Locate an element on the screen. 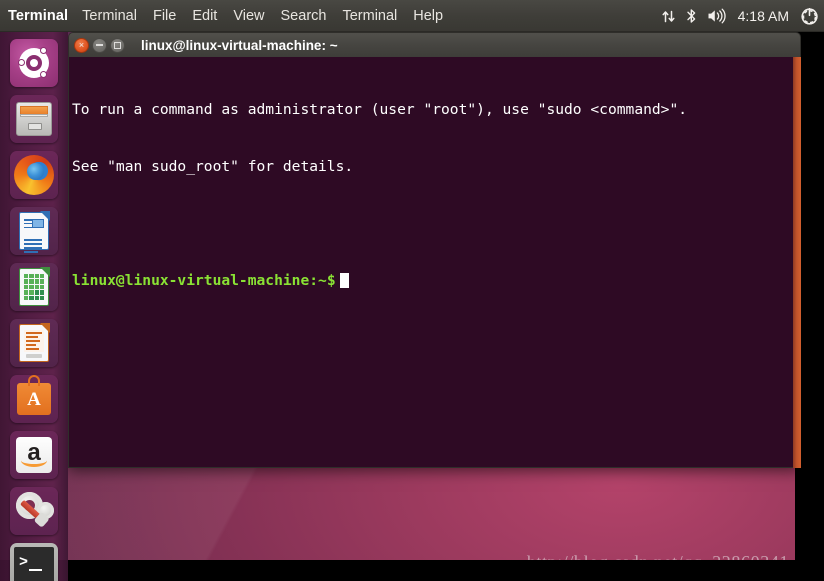  close-icon: × is located at coordinates (81, 44).